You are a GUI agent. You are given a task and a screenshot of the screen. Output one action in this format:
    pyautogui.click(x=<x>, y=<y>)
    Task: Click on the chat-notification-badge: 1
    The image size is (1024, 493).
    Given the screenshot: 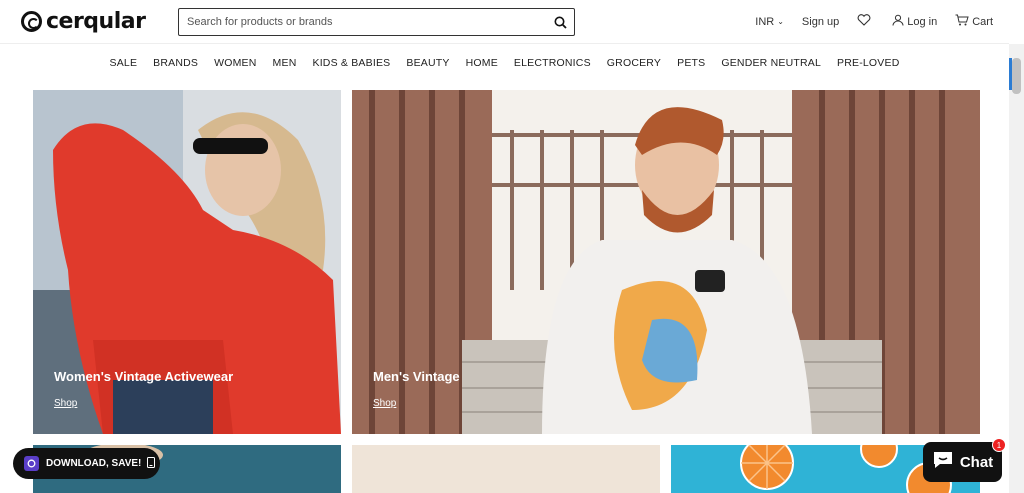 What is the action you would take?
    pyautogui.click(x=999, y=445)
    